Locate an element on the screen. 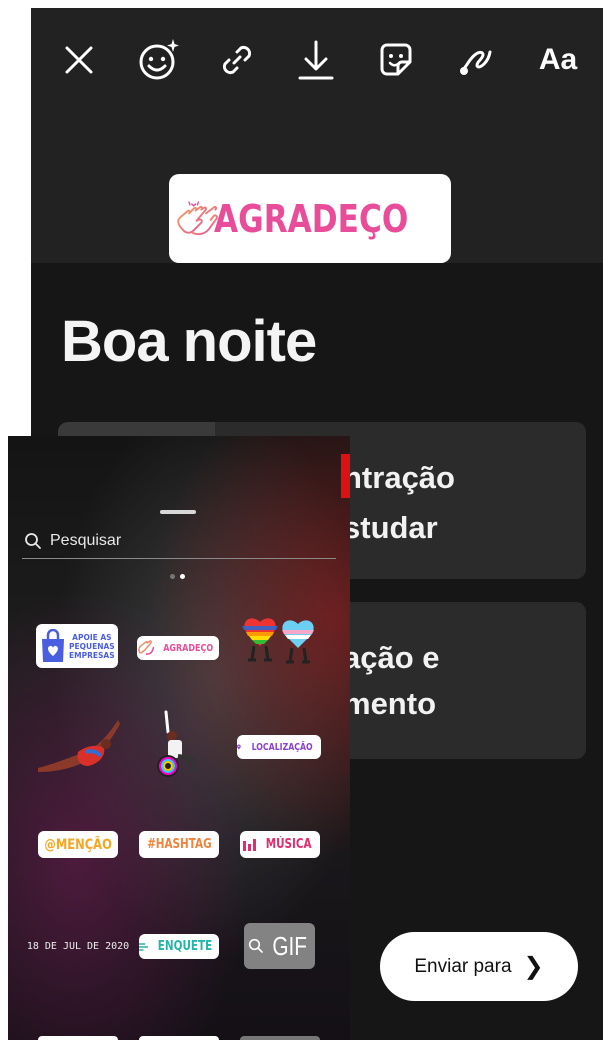 The width and height of the screenshot is (603, 1040). page-title: Boa noite is located at coordinates (189, 341).